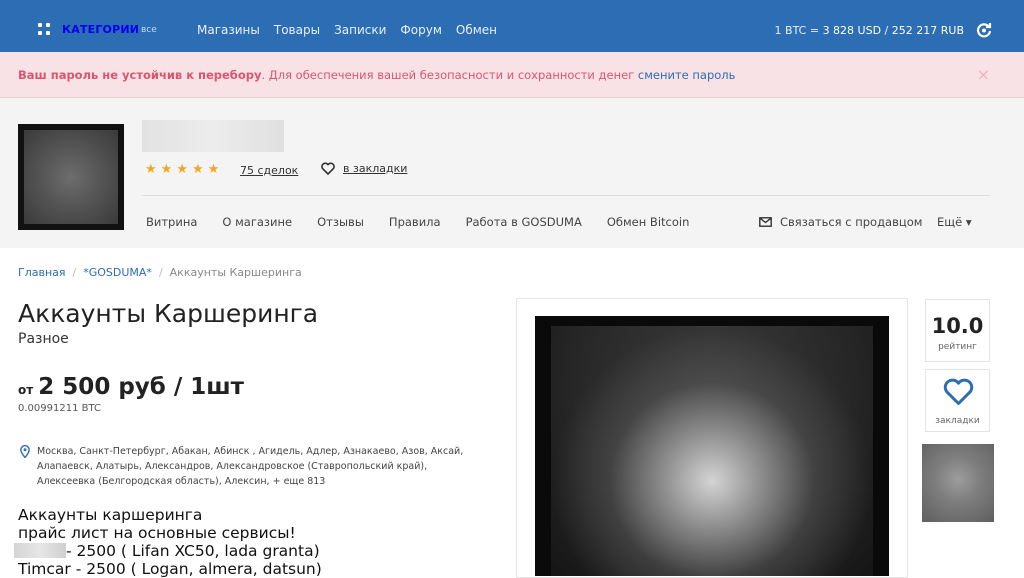  Describe the element at coordinates (149, 30) in the screenshot. I see `categories-all-link: все` at that location.